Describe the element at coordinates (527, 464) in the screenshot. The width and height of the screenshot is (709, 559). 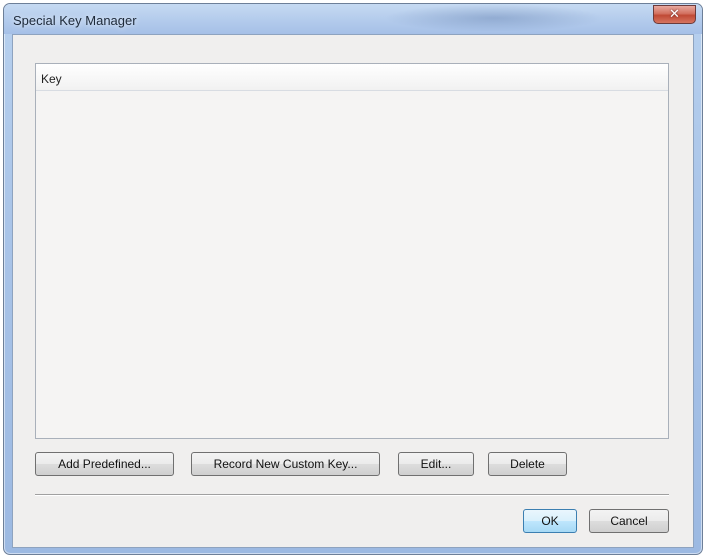
I see `delete-button: Delete` at that location.